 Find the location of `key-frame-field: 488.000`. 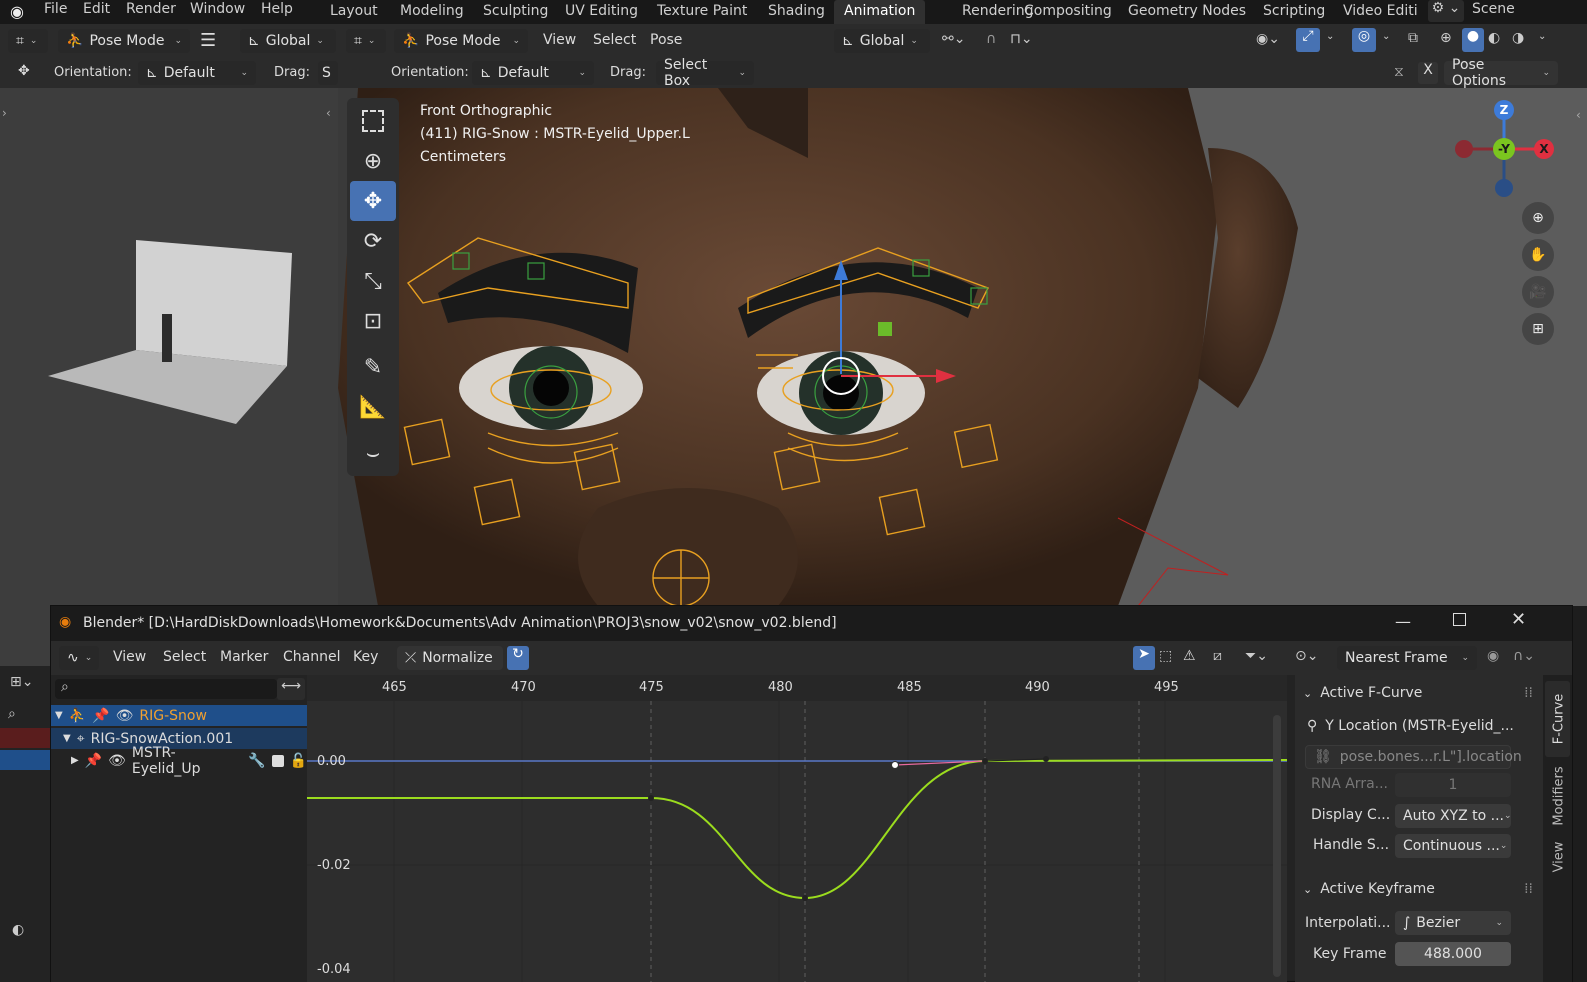

key-frame-field: 488.000 is located at coordinates (1453, 954).